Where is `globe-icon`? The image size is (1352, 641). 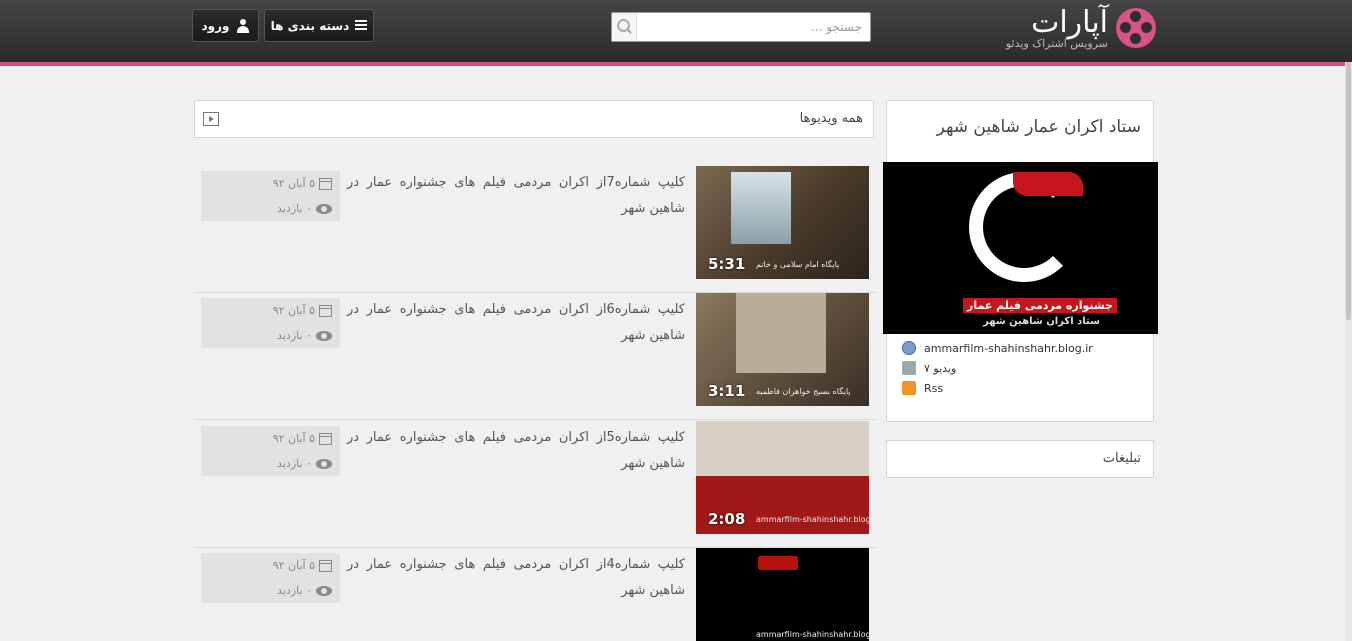 globe-icon is located at coordinates (909, 348).